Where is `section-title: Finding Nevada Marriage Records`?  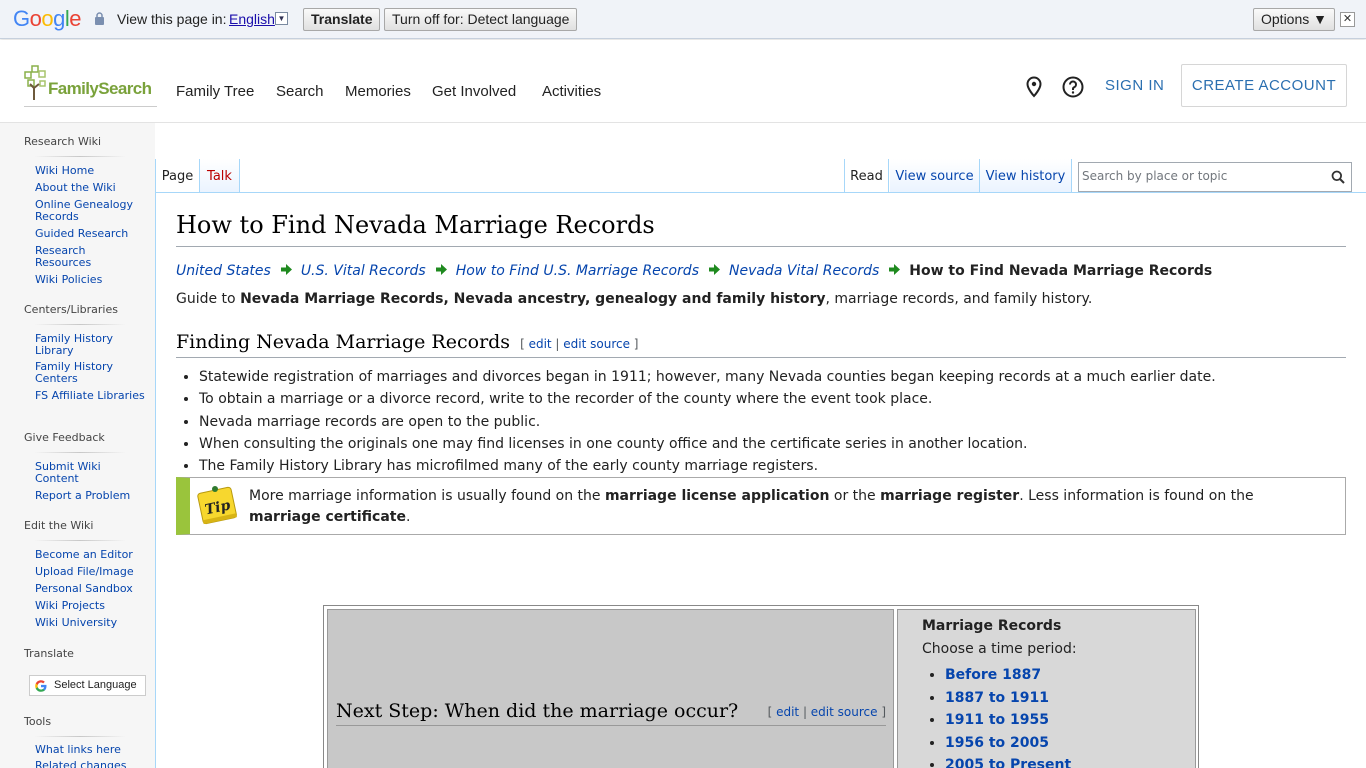
section-title: Finding Nevada Marriage Records is located at coordinates (343, 342).